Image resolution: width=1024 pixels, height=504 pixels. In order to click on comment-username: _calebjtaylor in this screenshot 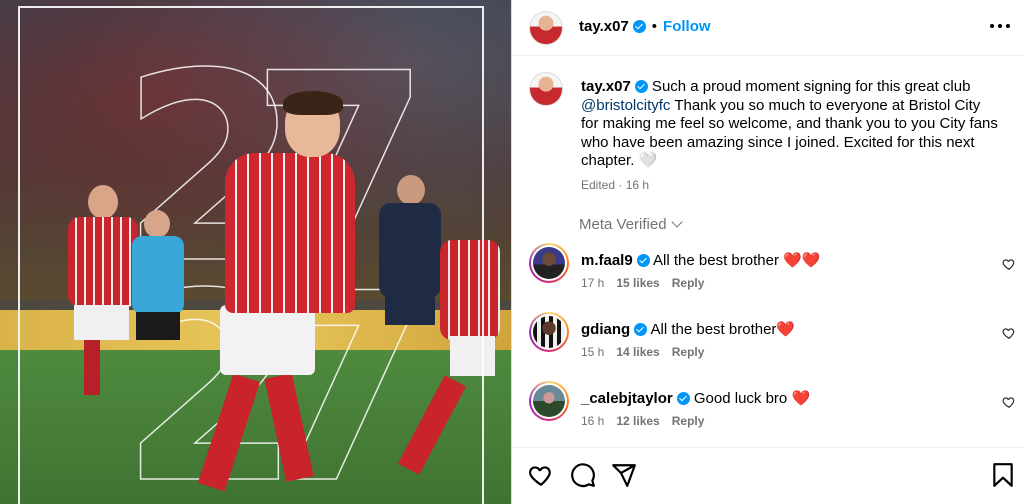, I will do `click(627, 398)`.